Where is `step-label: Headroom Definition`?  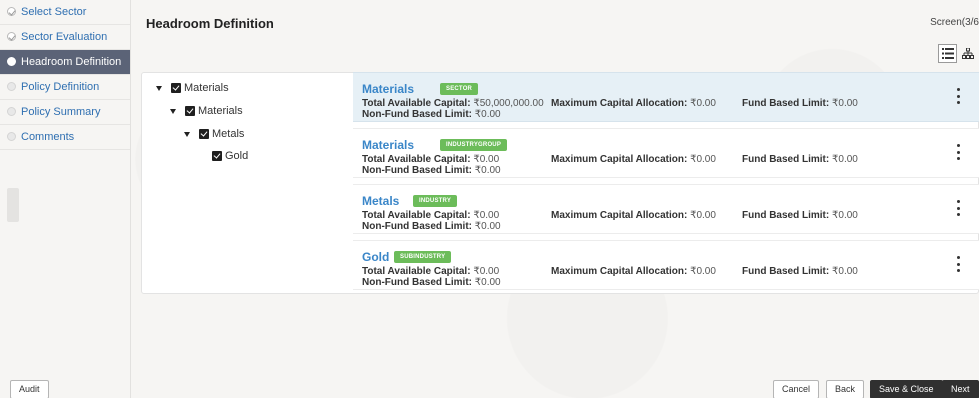
step-label: Headroom Definition is located at coordinates (71, 62).